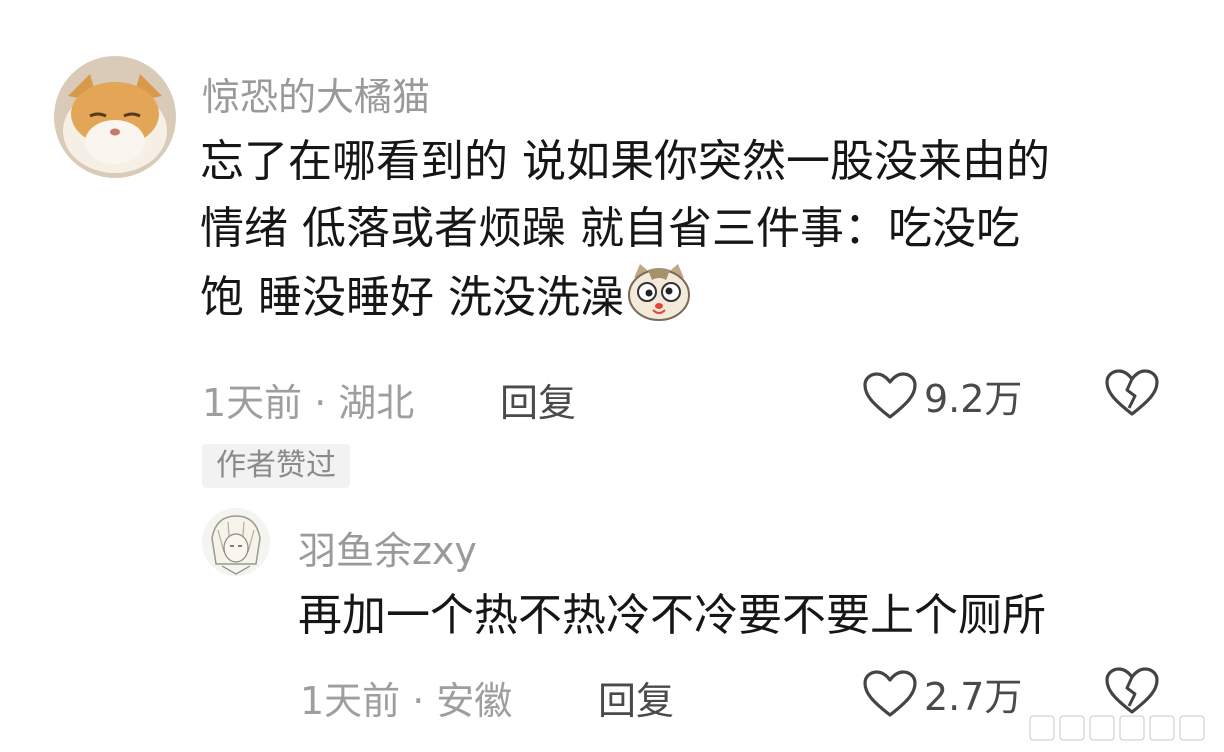  Describe the element at coordinates (276, 466) in the screenshot. I see `author-liked-badge: 作者赞过` at that location.